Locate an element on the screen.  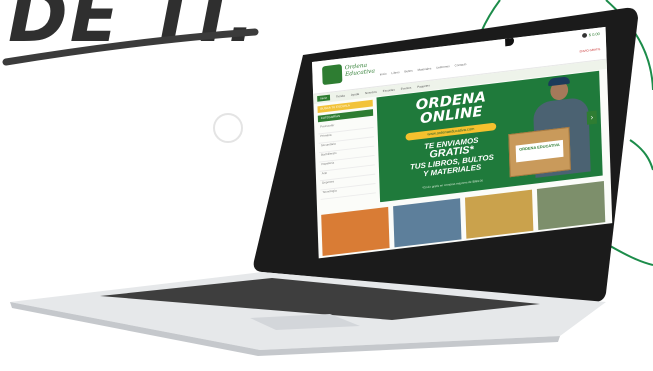
nav-item: Contacto is located at coordinates (461, 64).